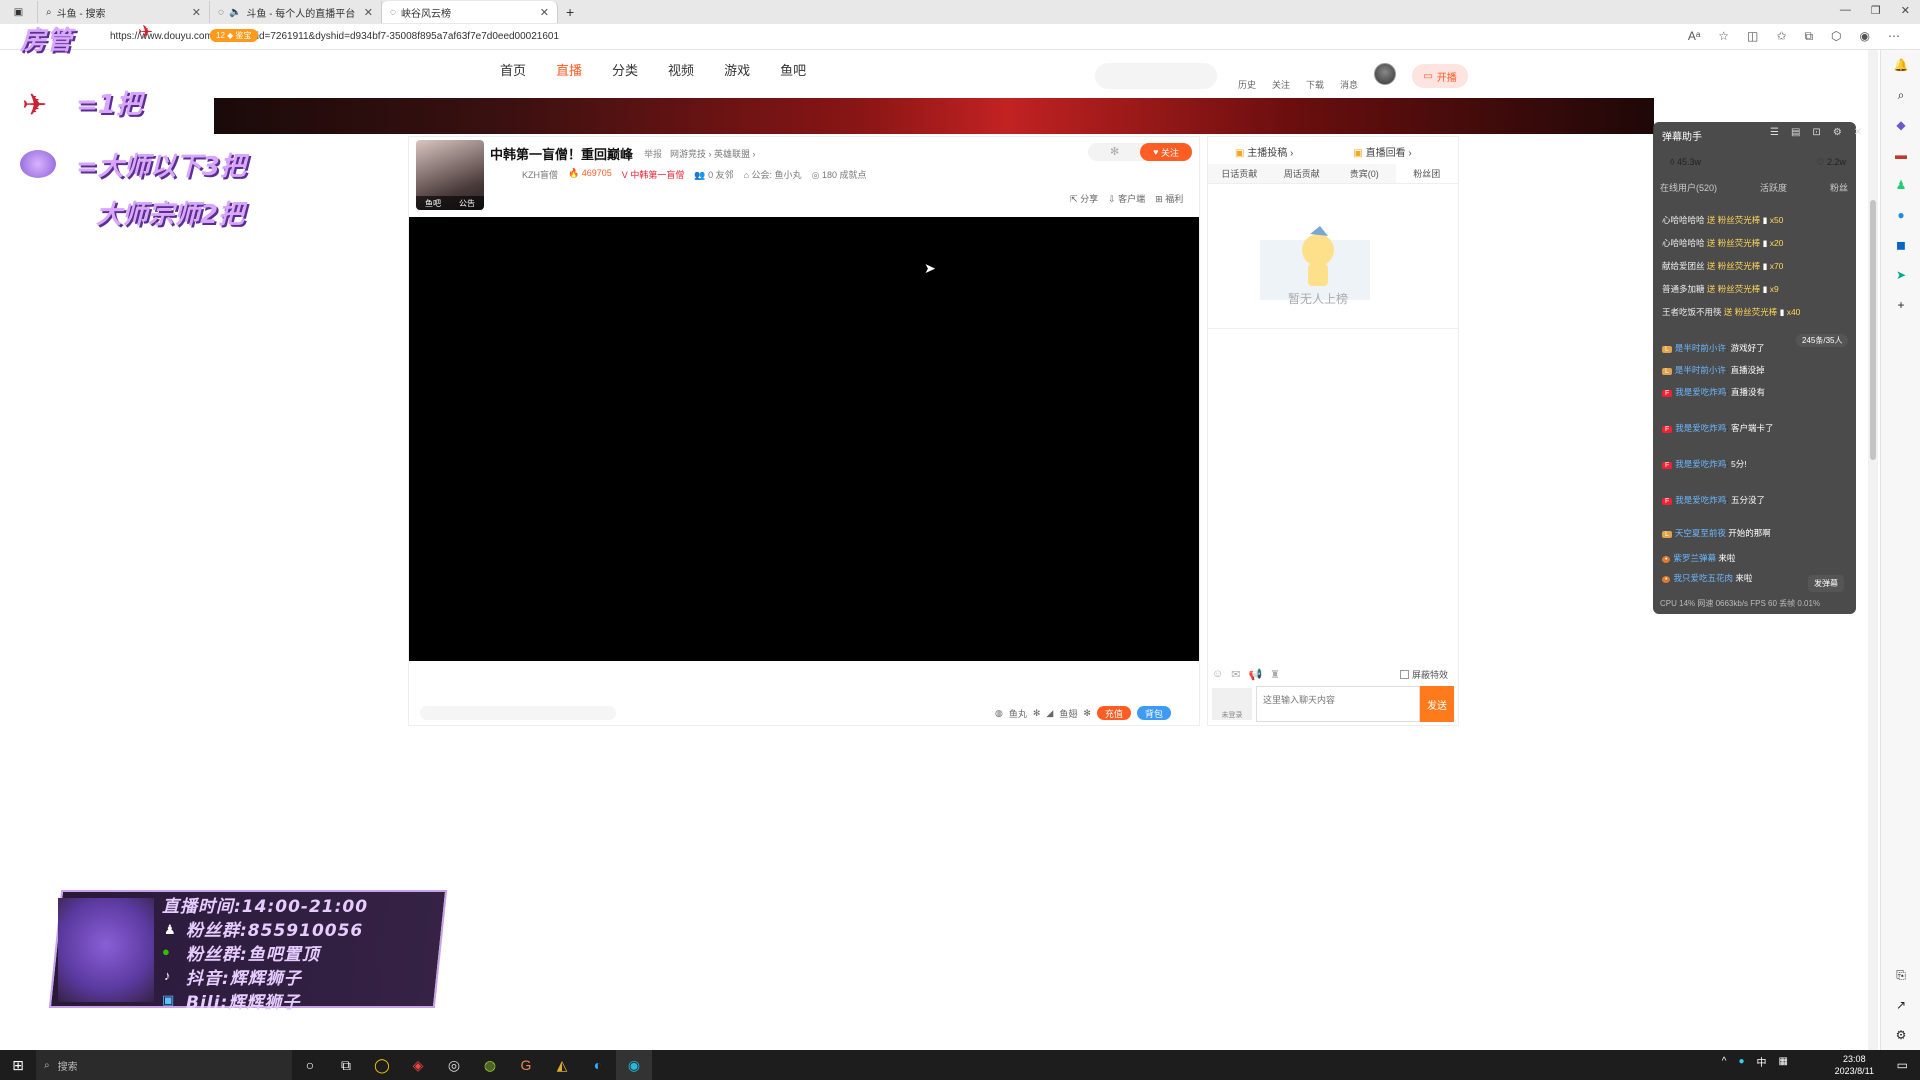  Describe the element at coordinates (1902, 1065) in the screenshot. I see `notification-icon: ▭` at that location.